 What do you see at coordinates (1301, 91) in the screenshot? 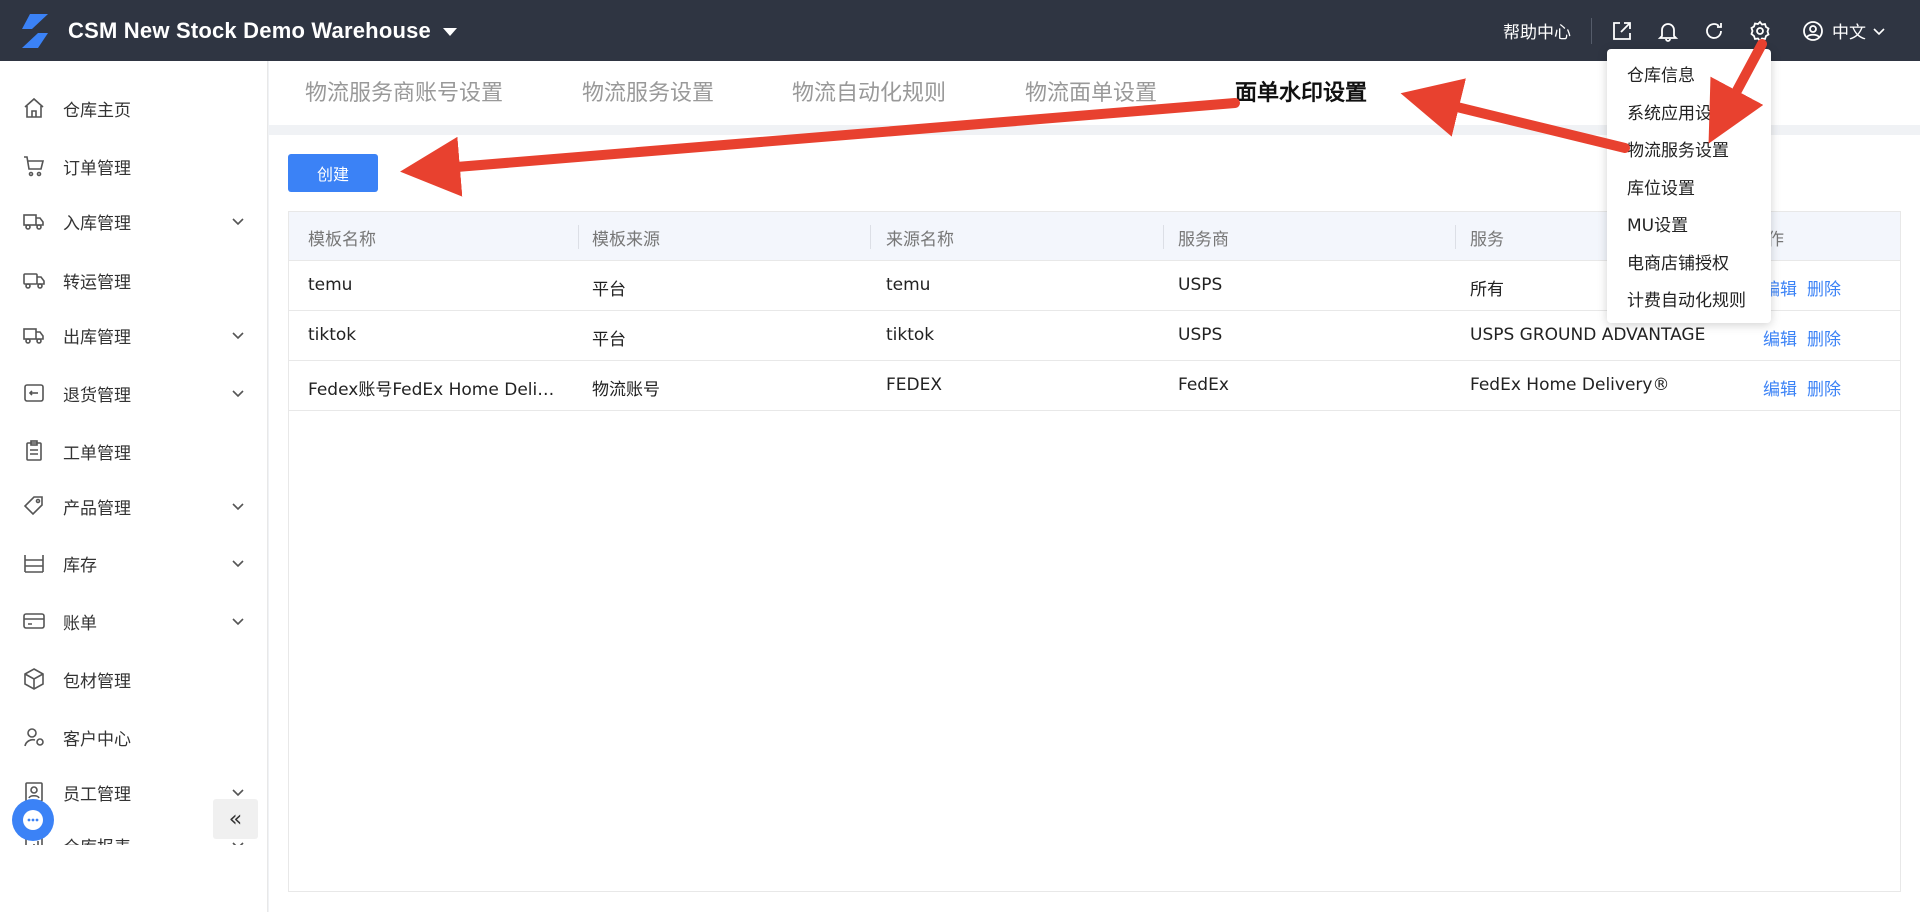
I see `tab-label-watermark: 面单水印设置` at bounding box center [1301, 91].